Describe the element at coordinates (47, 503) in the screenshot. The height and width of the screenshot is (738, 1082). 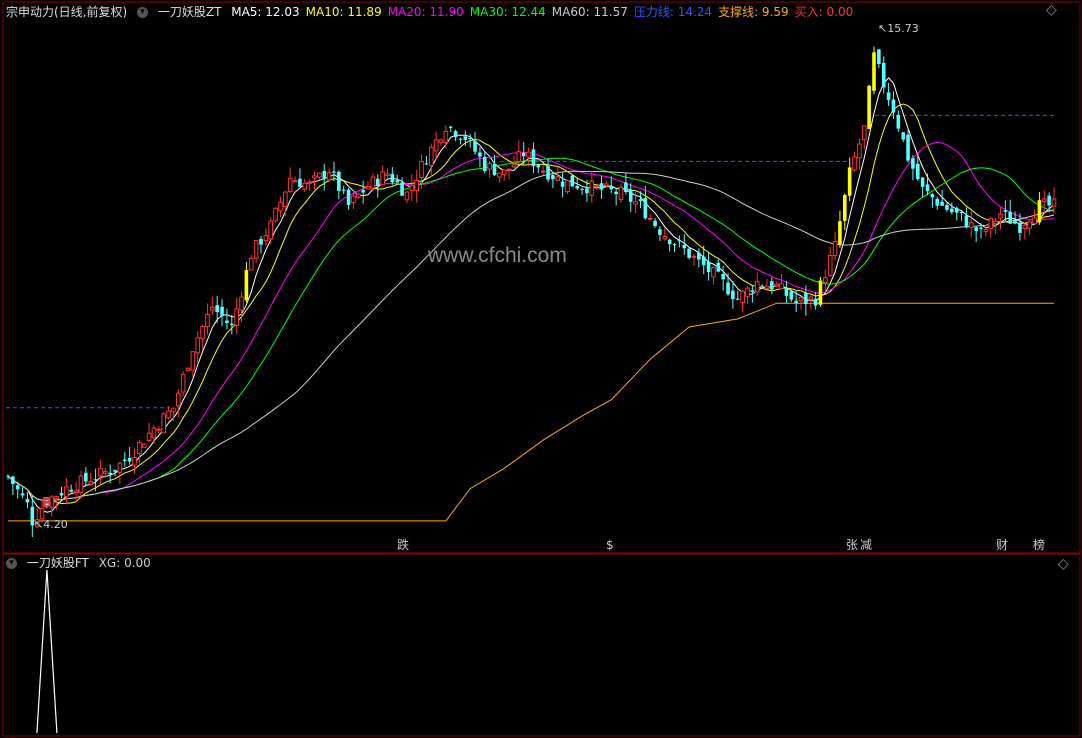
I see `buy-signal-mark: B` at that location.